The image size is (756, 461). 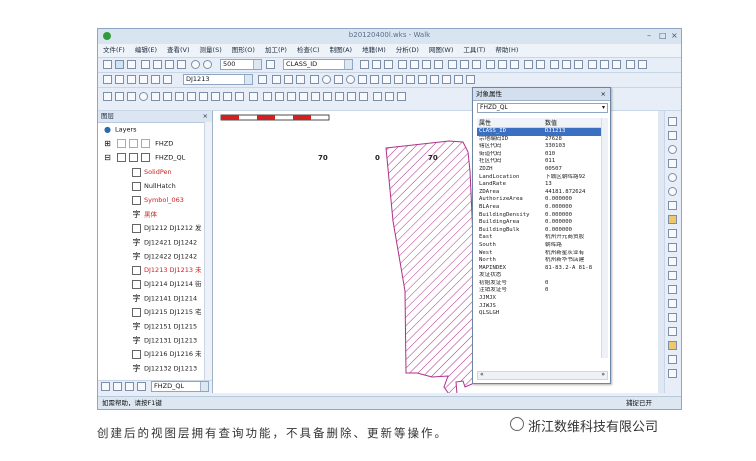 I want to click on menu-cadastre: 地籍(M), so click(x=374, y=50).